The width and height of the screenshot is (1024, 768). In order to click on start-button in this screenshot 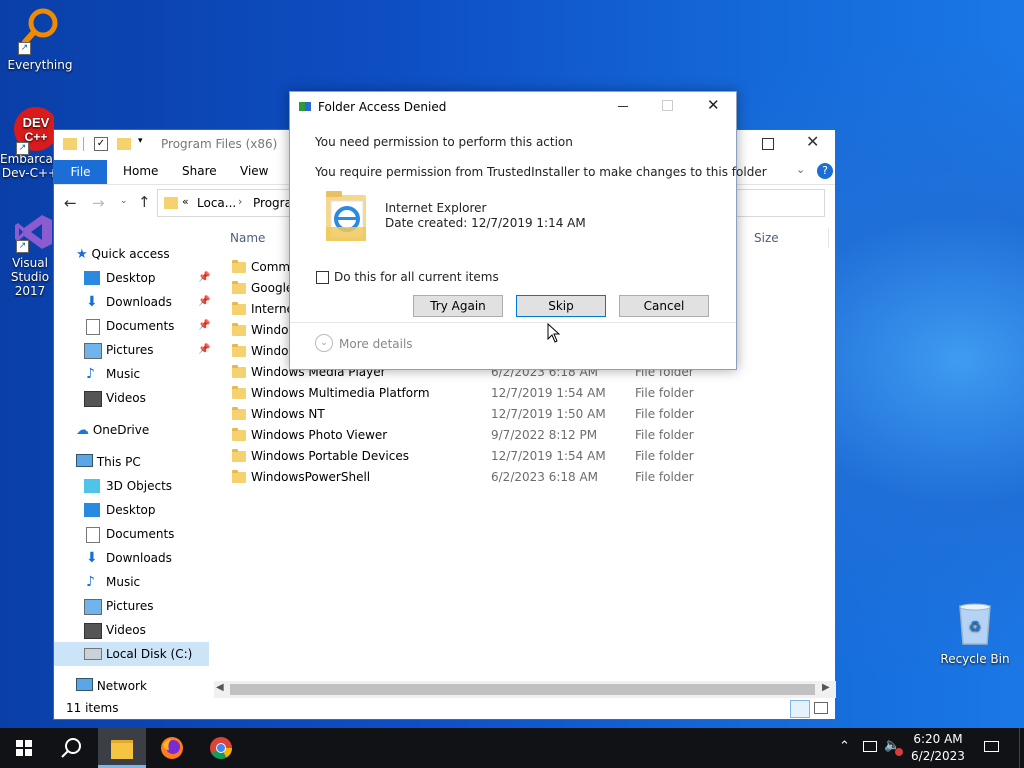, I will do `click(24, 748)`.